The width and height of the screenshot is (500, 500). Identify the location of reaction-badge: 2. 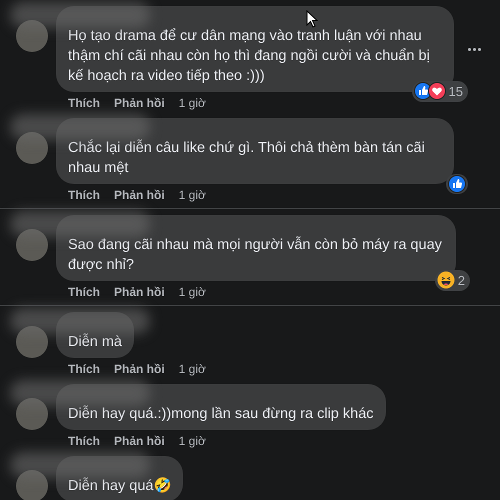
(452, 280).